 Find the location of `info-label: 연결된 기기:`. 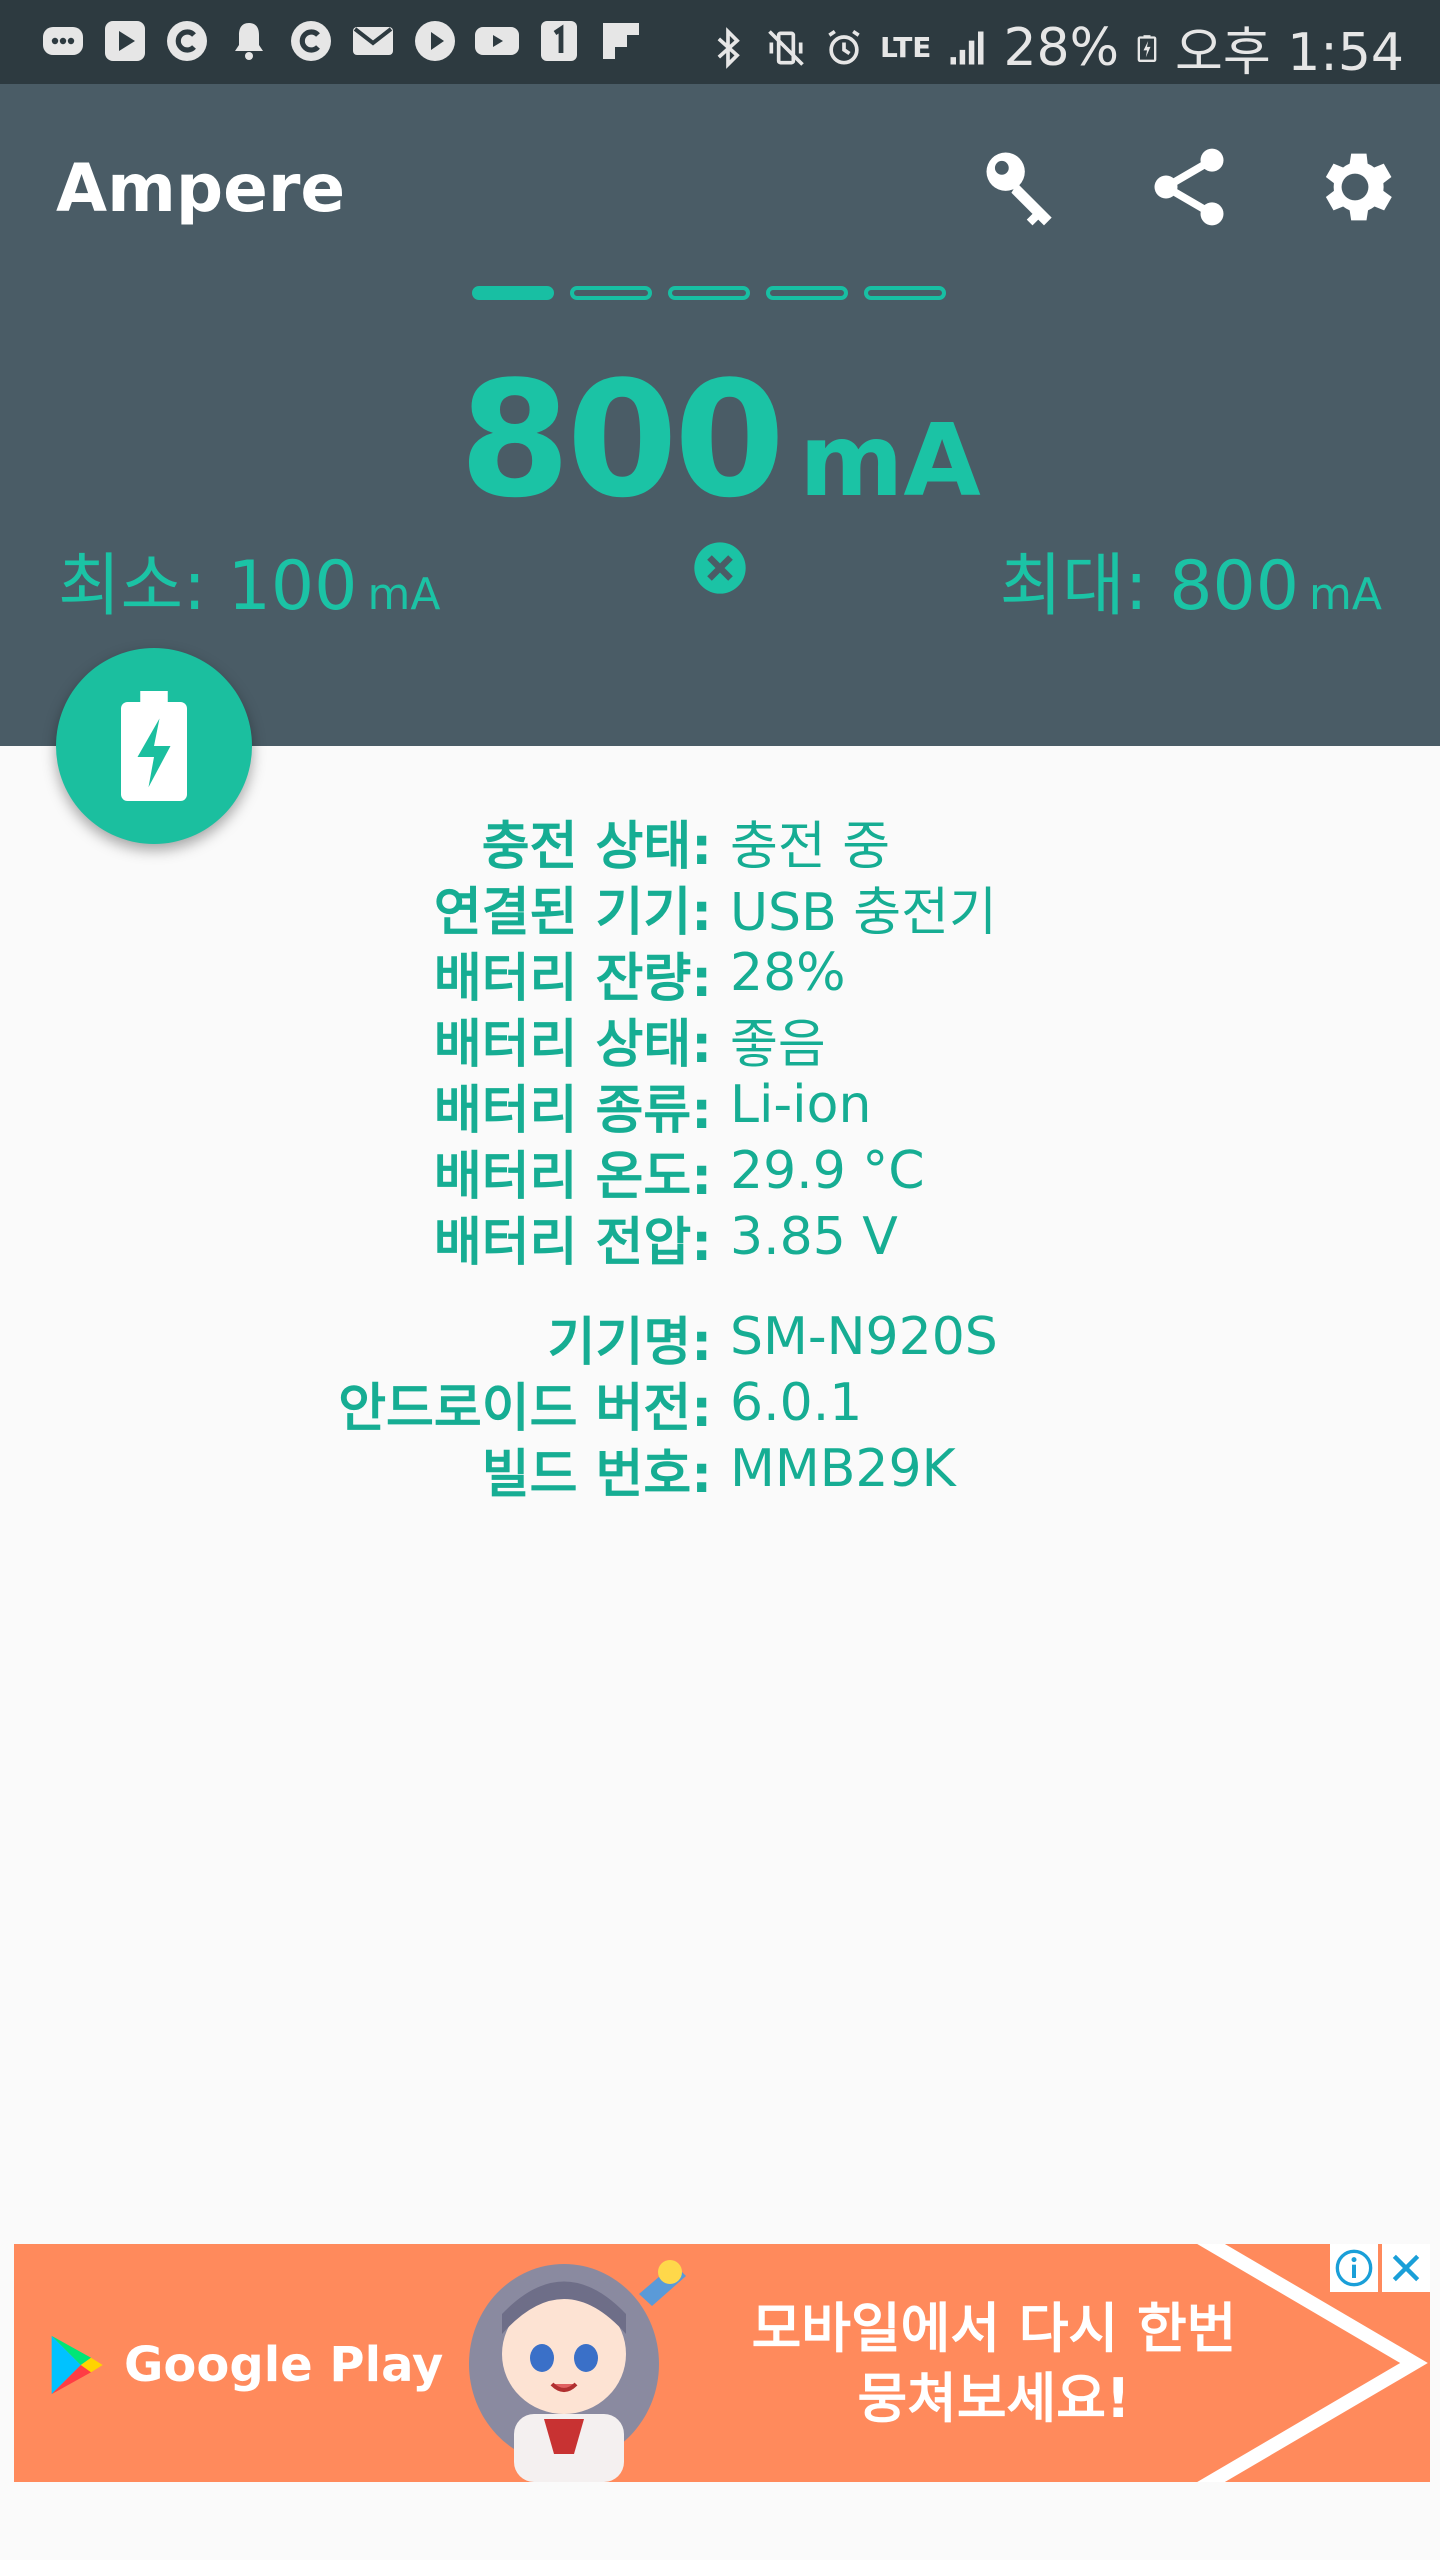

info-label: 연결된 기기: is located at coordinates (572, 912).